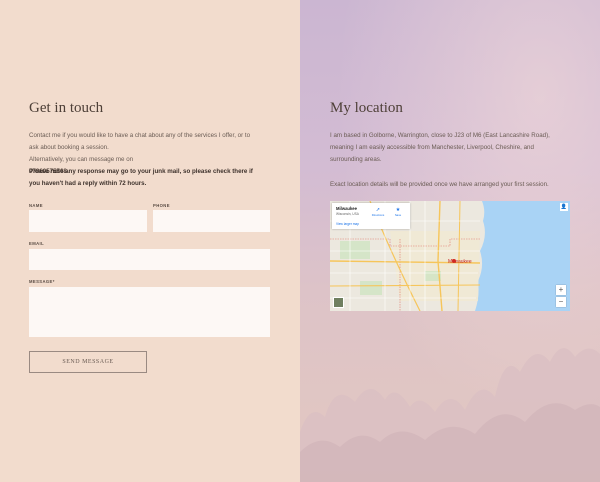  Describe the element at coordinates (66, 108) in the screenshot. I see `contact-heading: Get in touch` at that location.